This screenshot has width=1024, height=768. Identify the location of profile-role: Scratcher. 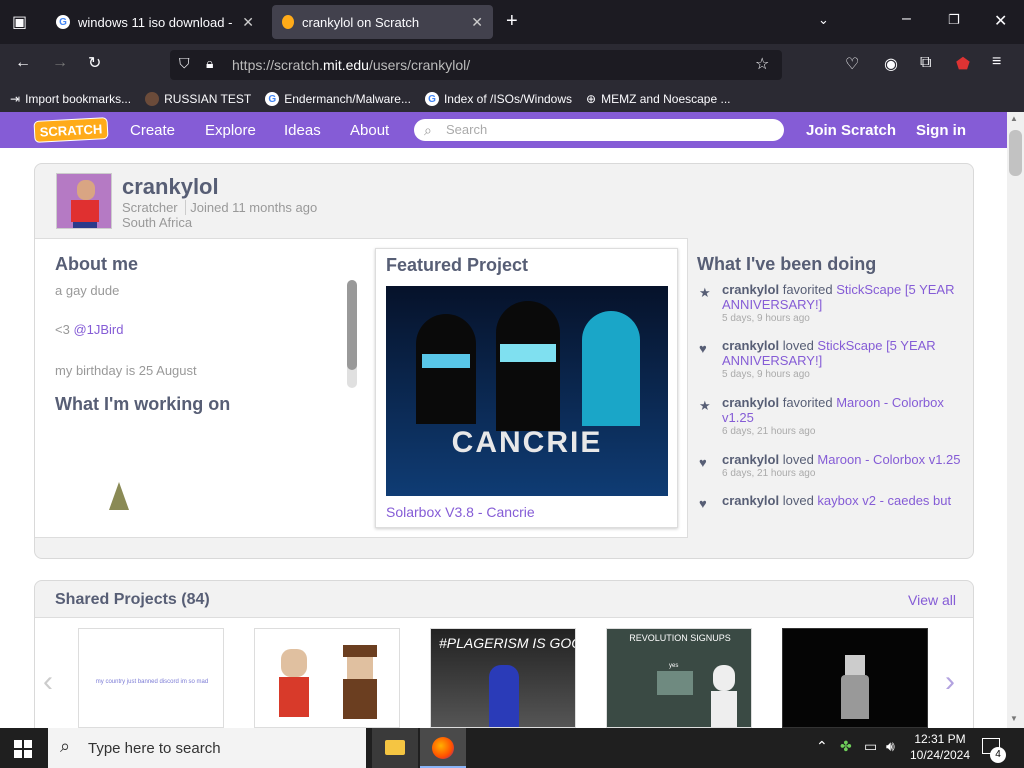
(150, 207).